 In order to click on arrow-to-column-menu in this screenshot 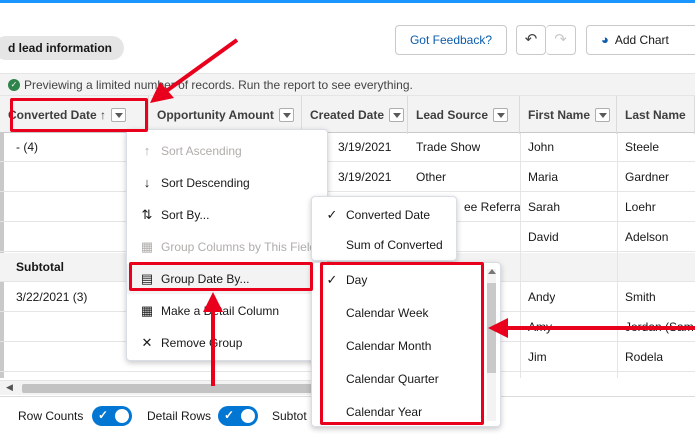, I will do `click(201, 66)`.